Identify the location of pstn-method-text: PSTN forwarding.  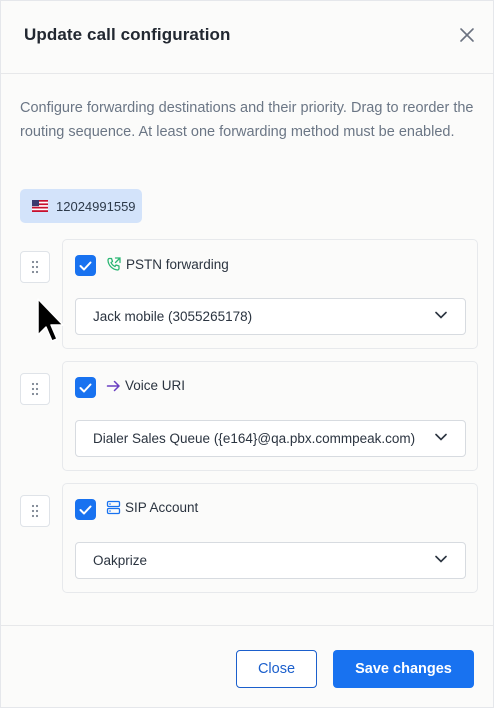
(177, 264).